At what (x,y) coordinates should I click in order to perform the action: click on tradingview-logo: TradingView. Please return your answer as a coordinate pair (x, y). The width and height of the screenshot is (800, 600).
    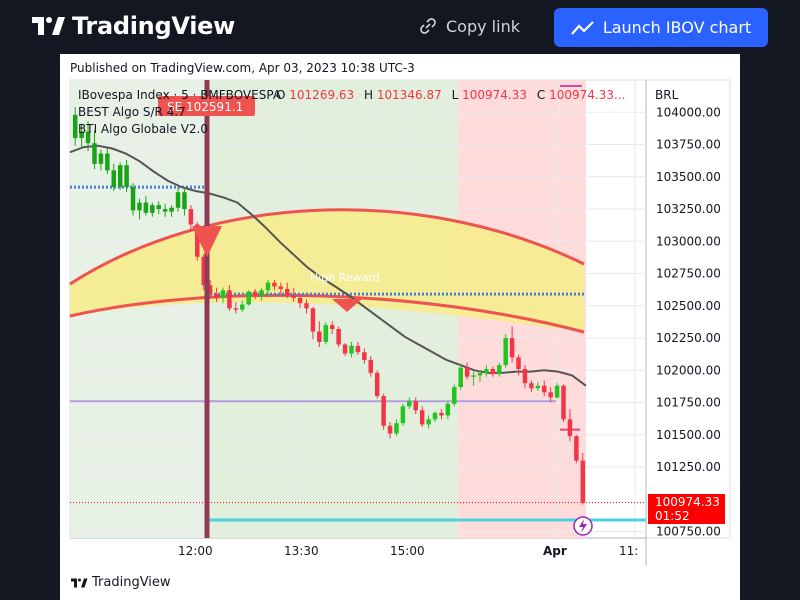
    Looking at the image, I should click on (132, 26).